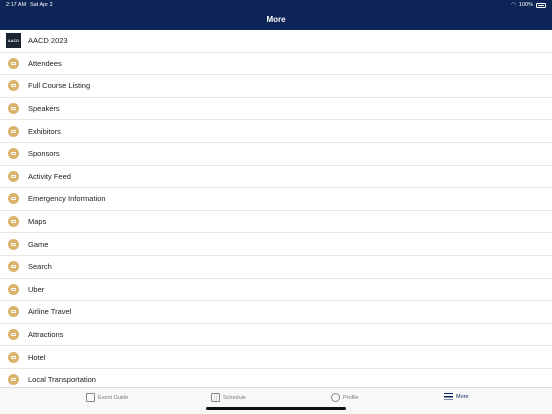  What do you see at coordinates (276, 177) in the screenshot?
I see `menu-item-activity-feed: Activity Feed` at bounding box center [276, 177].